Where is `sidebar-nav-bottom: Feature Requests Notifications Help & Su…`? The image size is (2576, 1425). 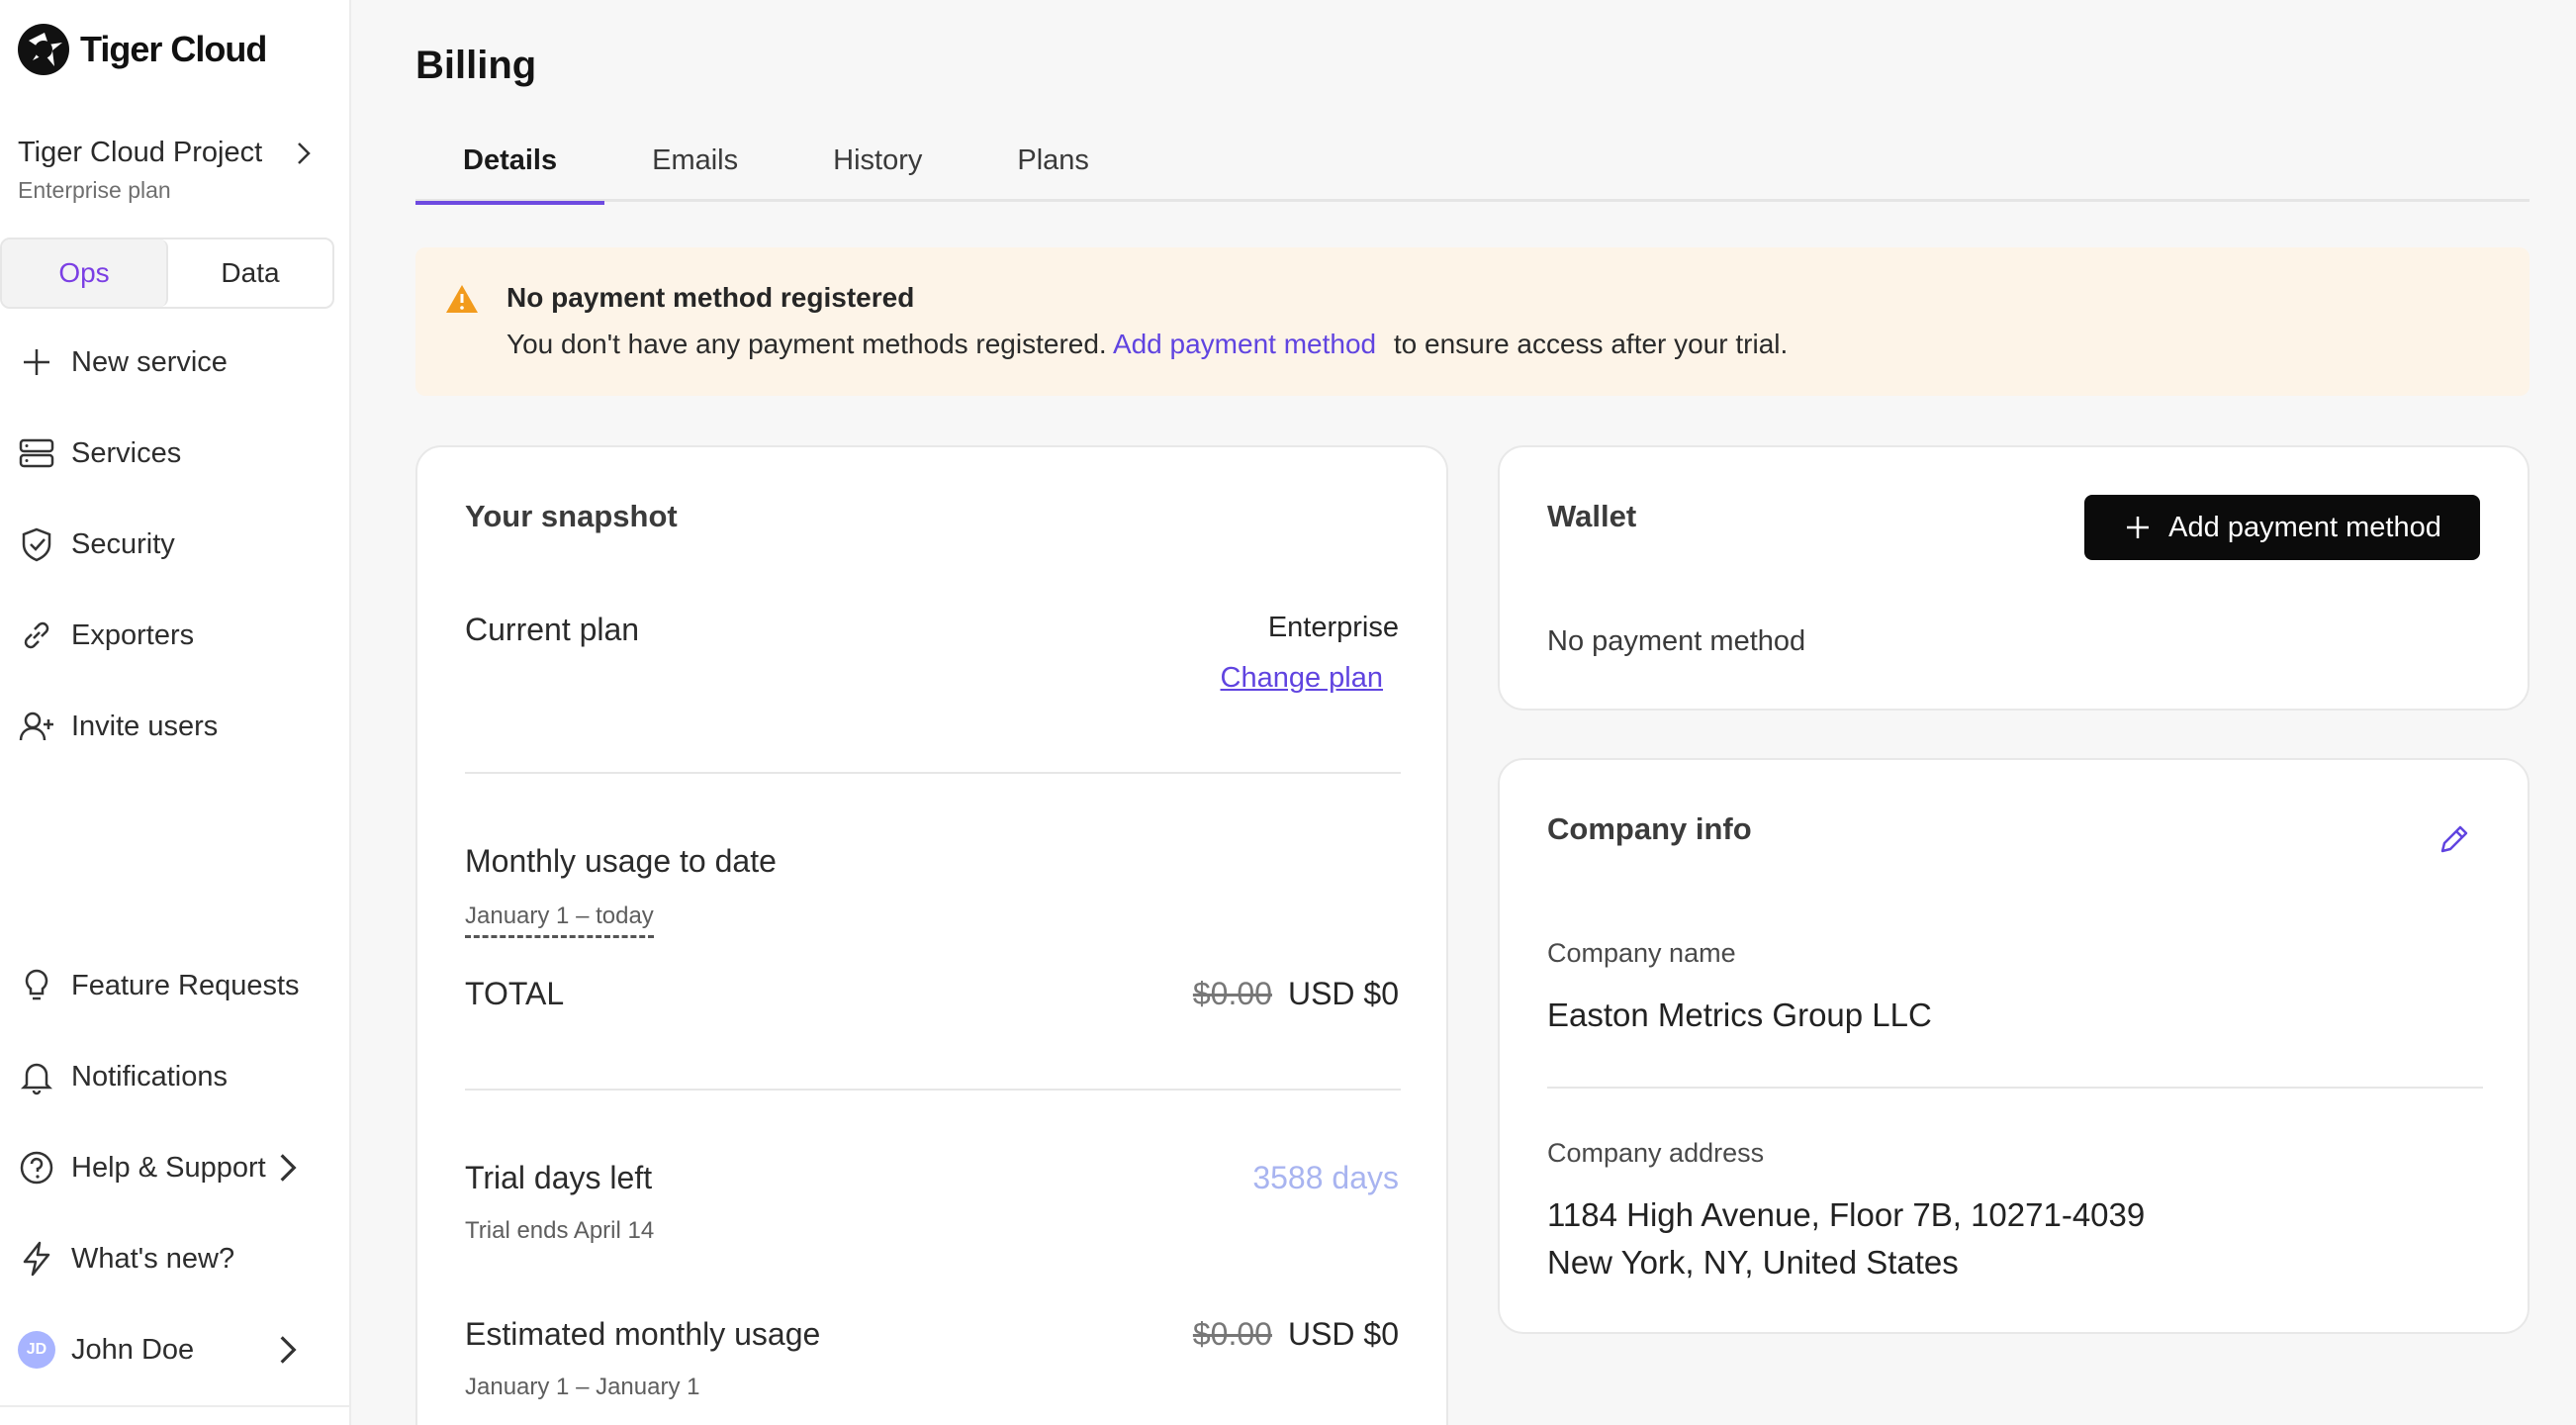 sidebar-nav-bottom: Feature Requests Notifications Help & Su… is located at coordinates (176, 1168).